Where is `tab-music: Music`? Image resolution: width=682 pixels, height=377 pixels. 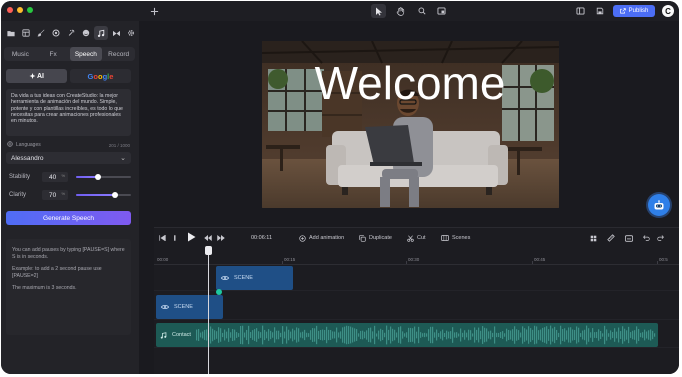
tab-music: Music is located at coordinates (20, 54).